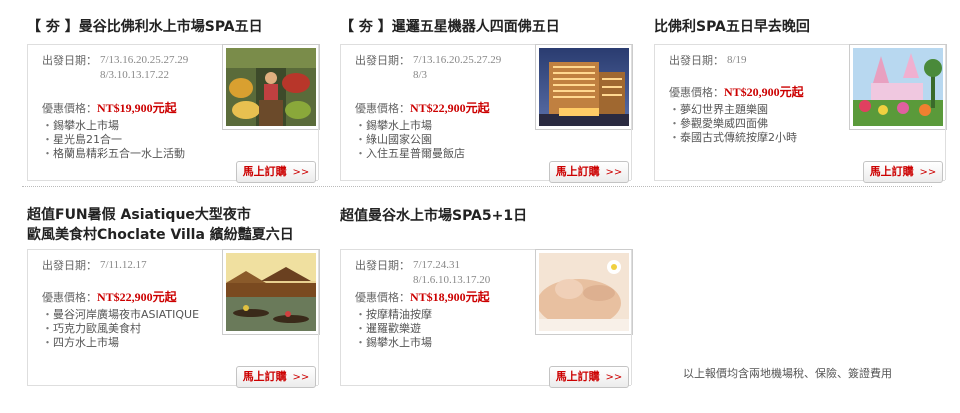  I want to click on hotel-image, so click(584, 87).